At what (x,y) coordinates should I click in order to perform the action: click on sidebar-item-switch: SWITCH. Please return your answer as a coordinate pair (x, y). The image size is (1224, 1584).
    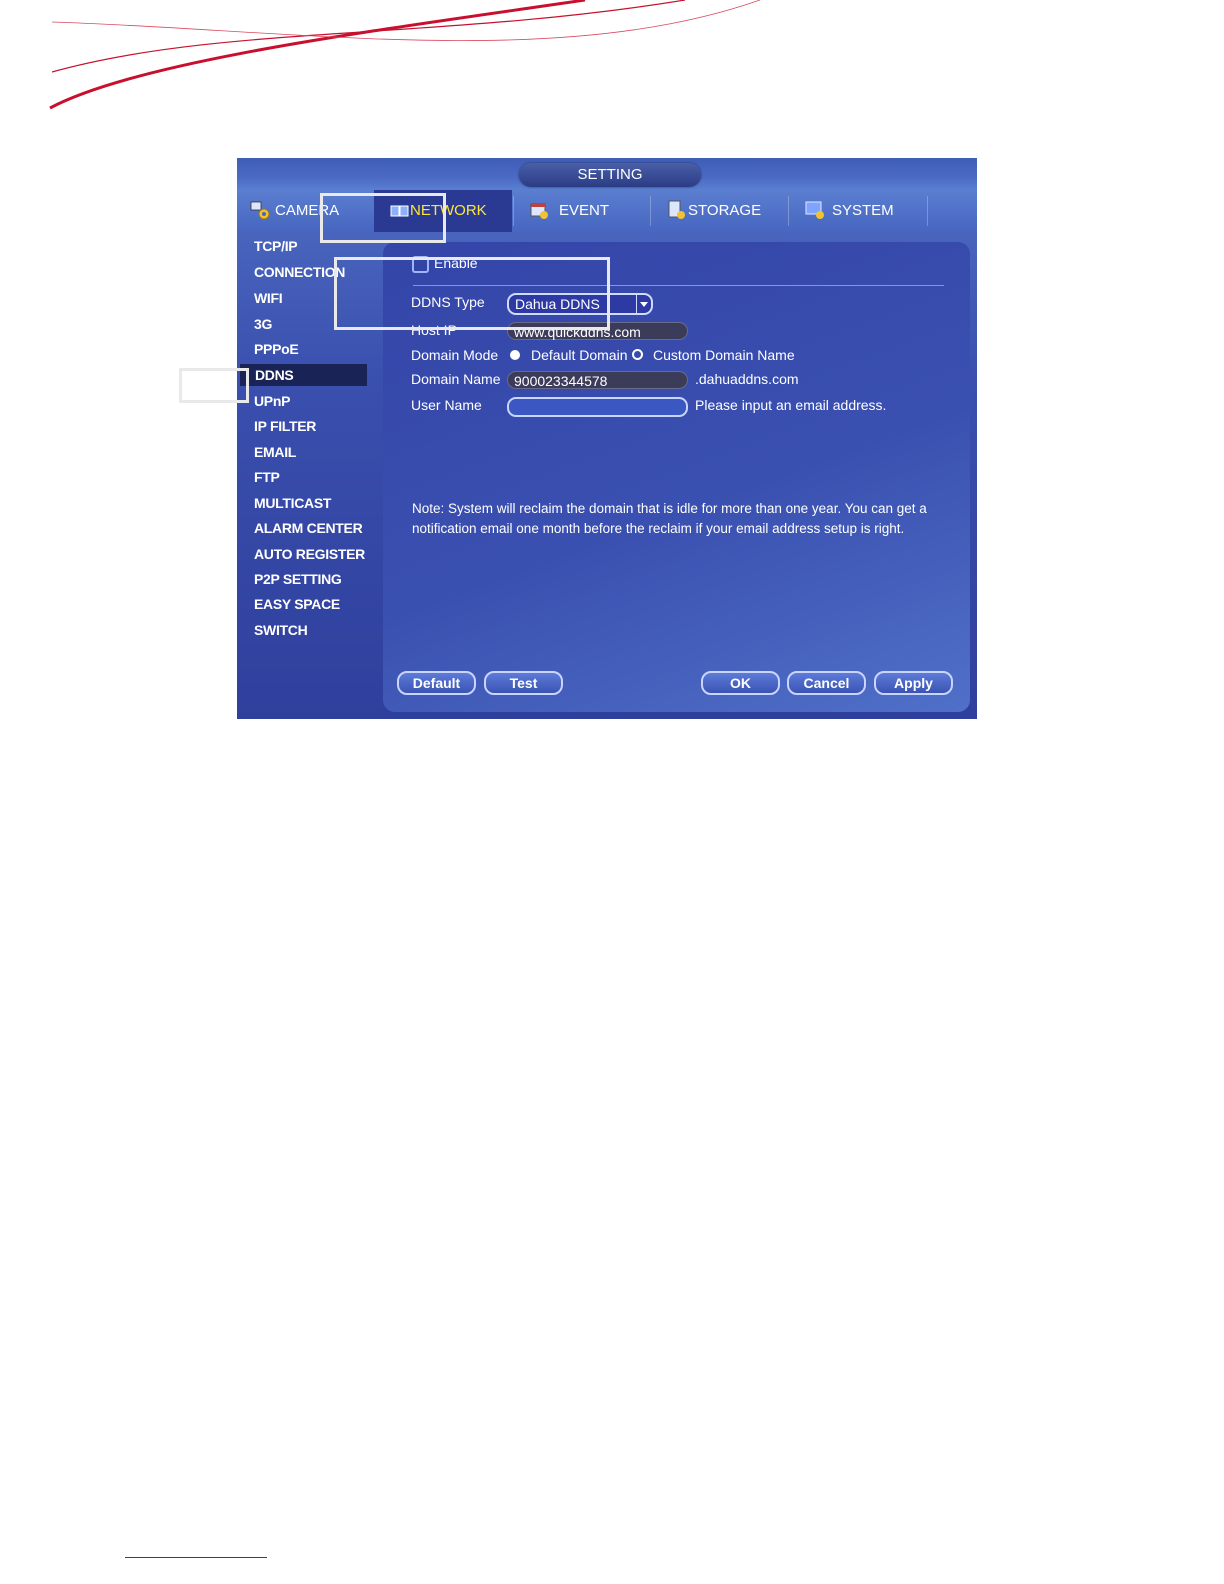
    Looking at the image, I should click on (318, 630).